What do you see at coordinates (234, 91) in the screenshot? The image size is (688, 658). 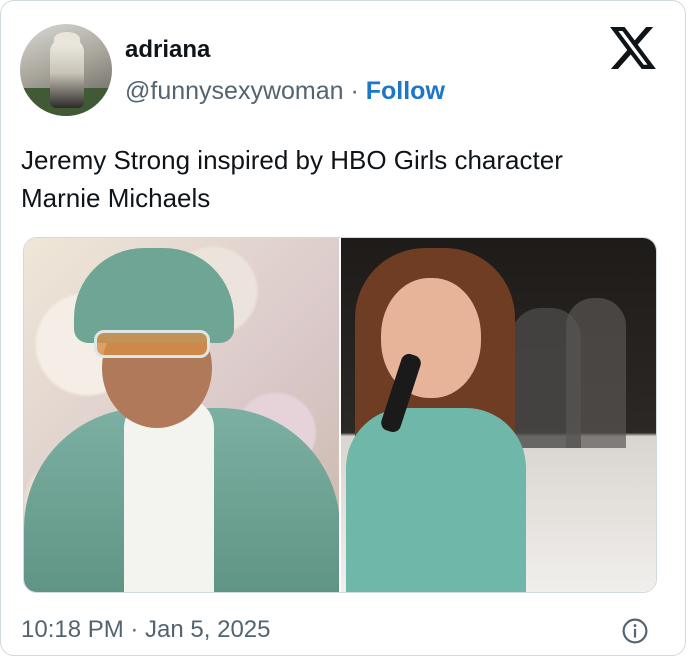 I see `author-handle: @funnysexywoman` at bounding box center [234, 91].